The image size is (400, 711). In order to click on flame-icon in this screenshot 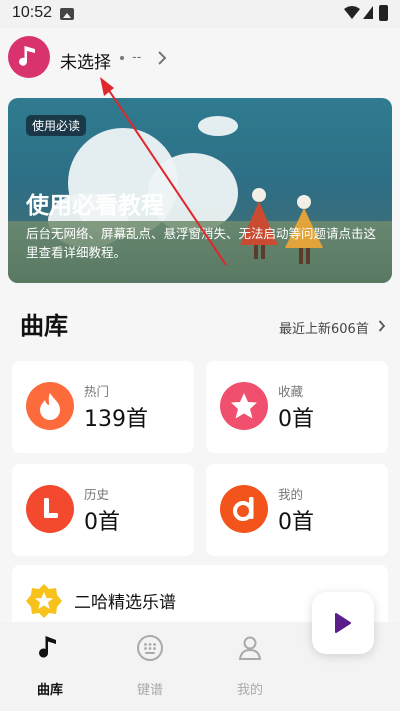, I will do `click(50, 406)`.